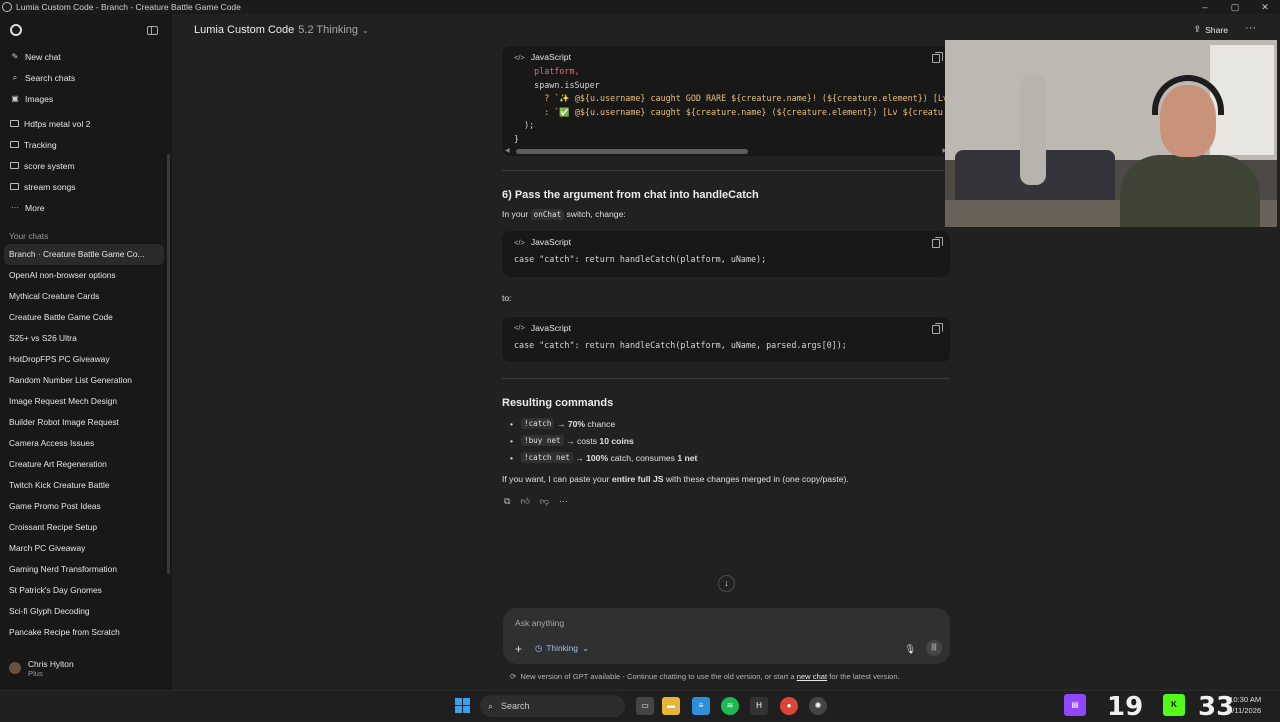 Image resolution: width=1280 pixels, height=722 pixels. What do you see at coordinates (600, 423) in the screenshot?
I see `rest-text: chance` at bounding box center [600, 423].